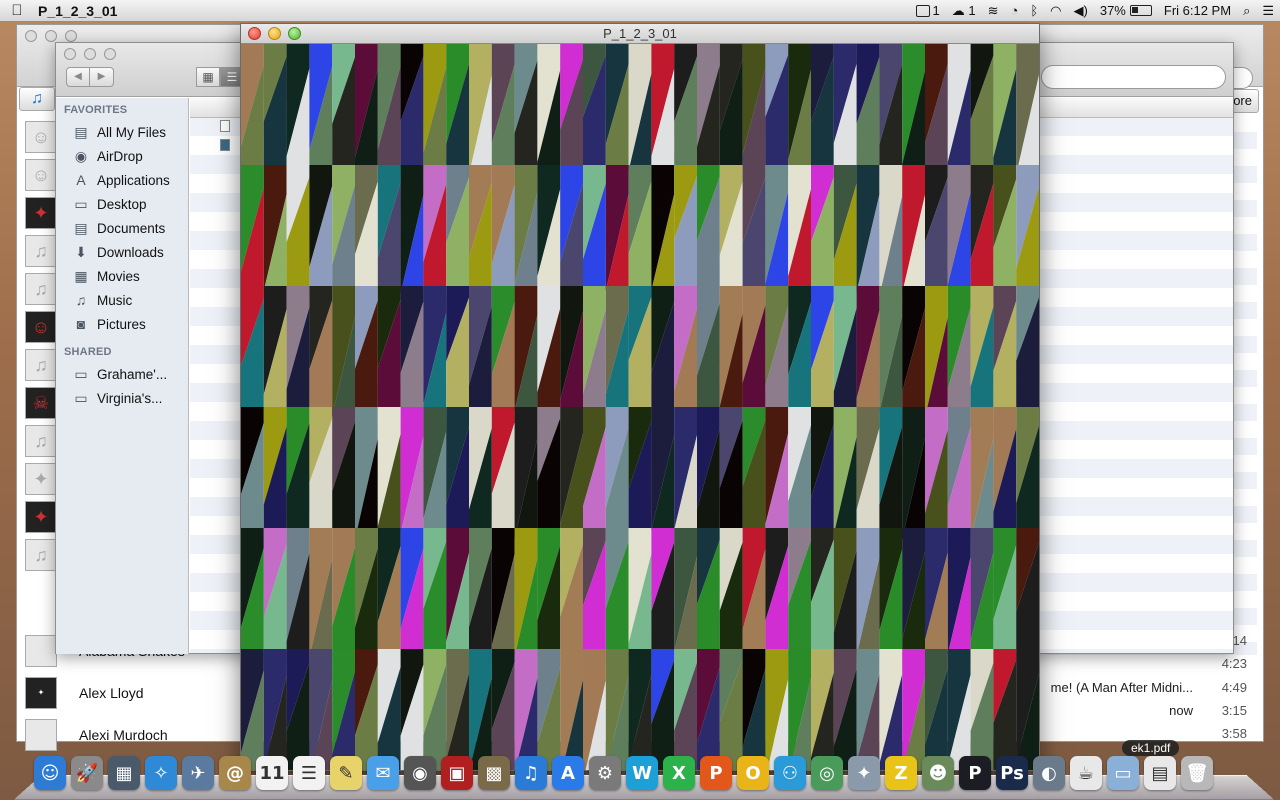 The height and width of the screenshot is (800, 1280). What do you see at coordinates (642, 773) in the screenshot?
I see `word-icon: W` at bounding box center [642, 773].